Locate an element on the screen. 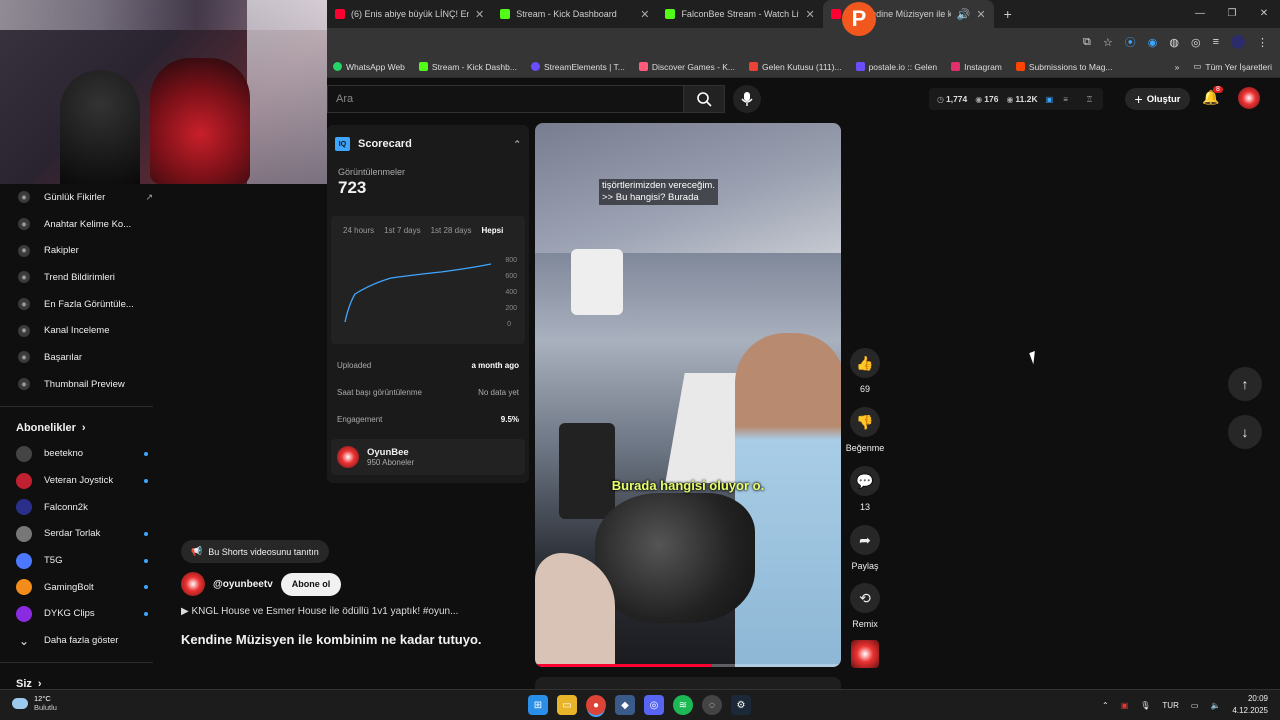  clock: 20:09 4.12.2025 is located at coordinates (1250, 705).